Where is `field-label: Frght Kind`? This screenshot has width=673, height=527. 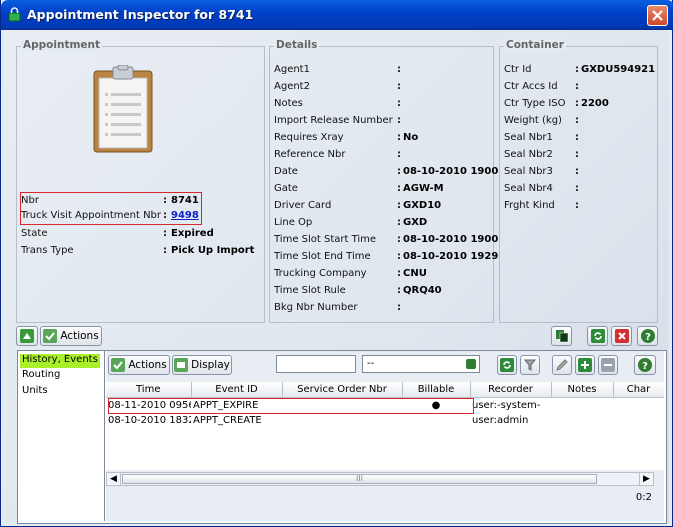 field-label: Frght Kind is located at coordinates (529, 205).